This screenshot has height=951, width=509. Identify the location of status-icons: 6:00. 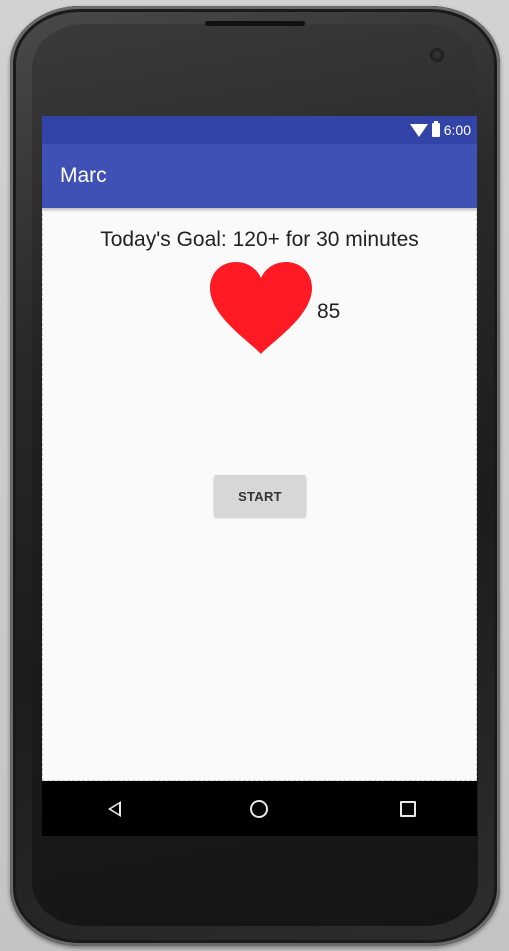
(440, 129).